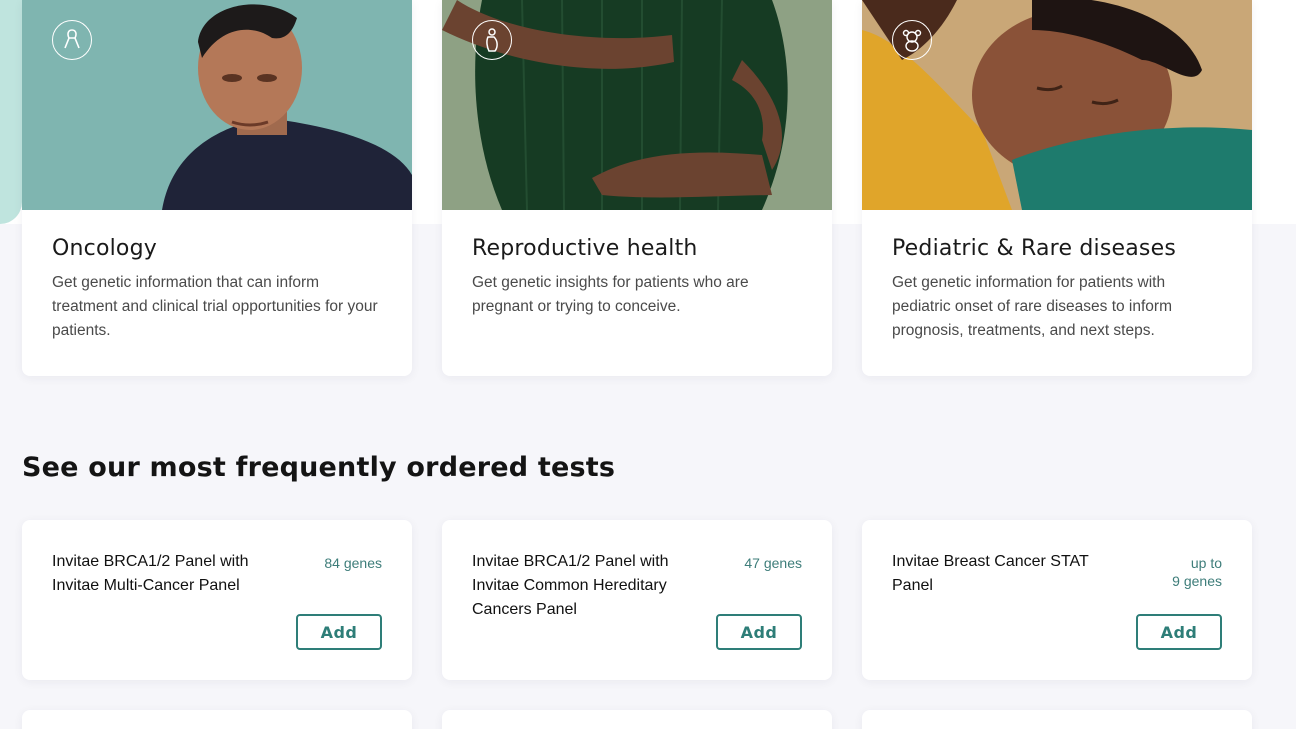  What do you see at coordinates (912, 40) in the screenshot?
I see `teddy-bear-icon` at bounding box center [912, 40].